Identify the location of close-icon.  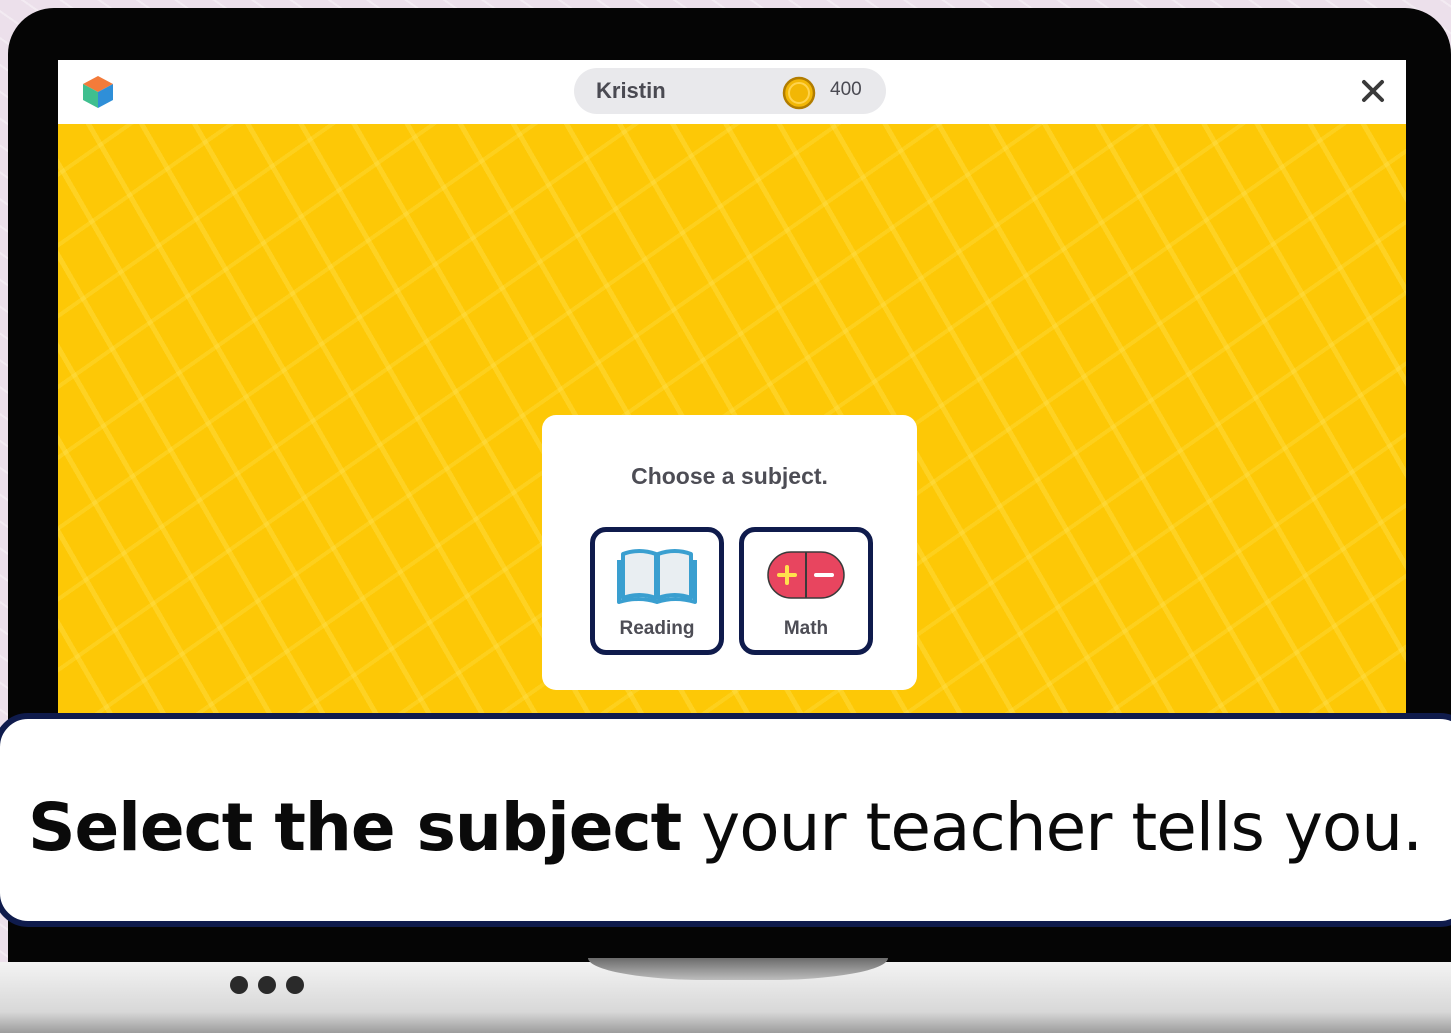
(1373, 91).